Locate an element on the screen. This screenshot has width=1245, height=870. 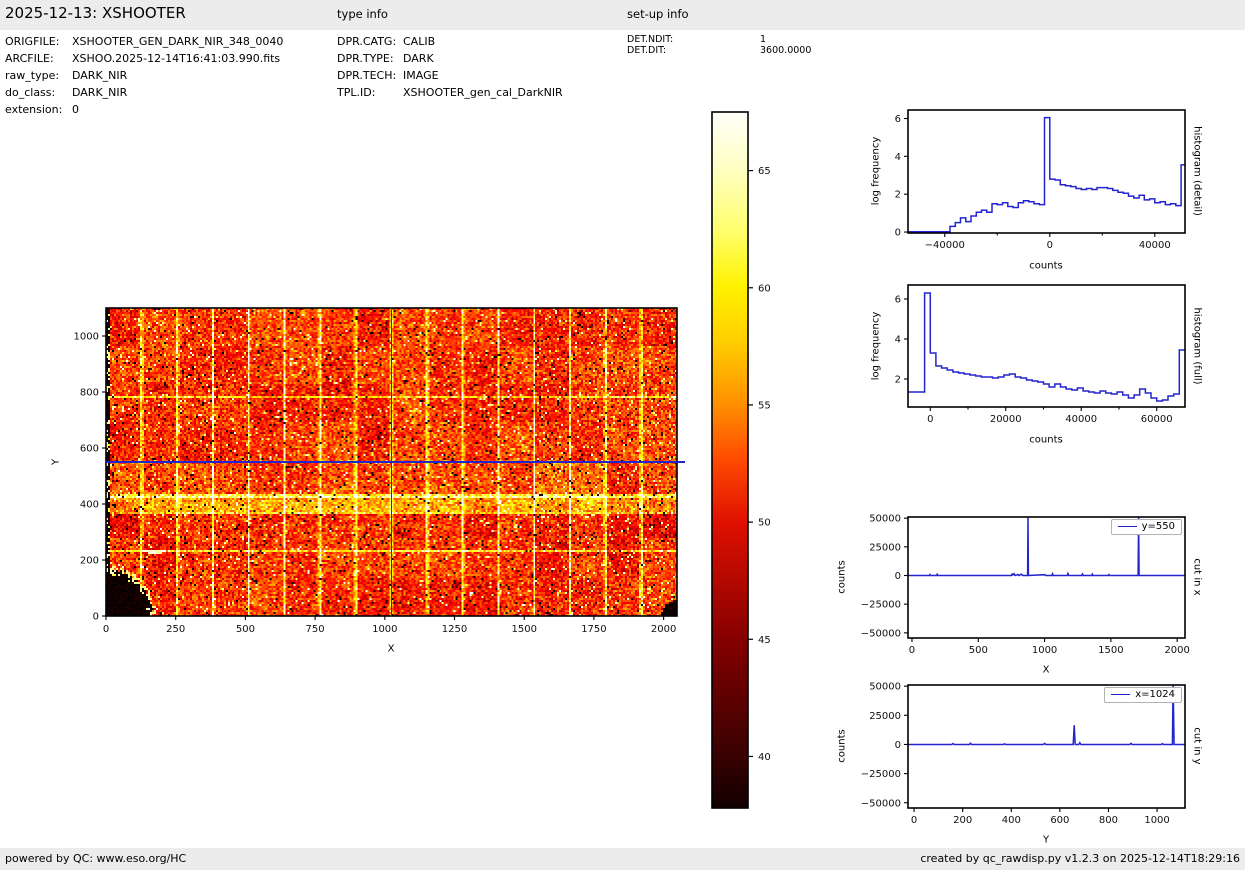
type-info-row-dprtype: DPR.TYPE: DARK is located at coordinates (450, 58).